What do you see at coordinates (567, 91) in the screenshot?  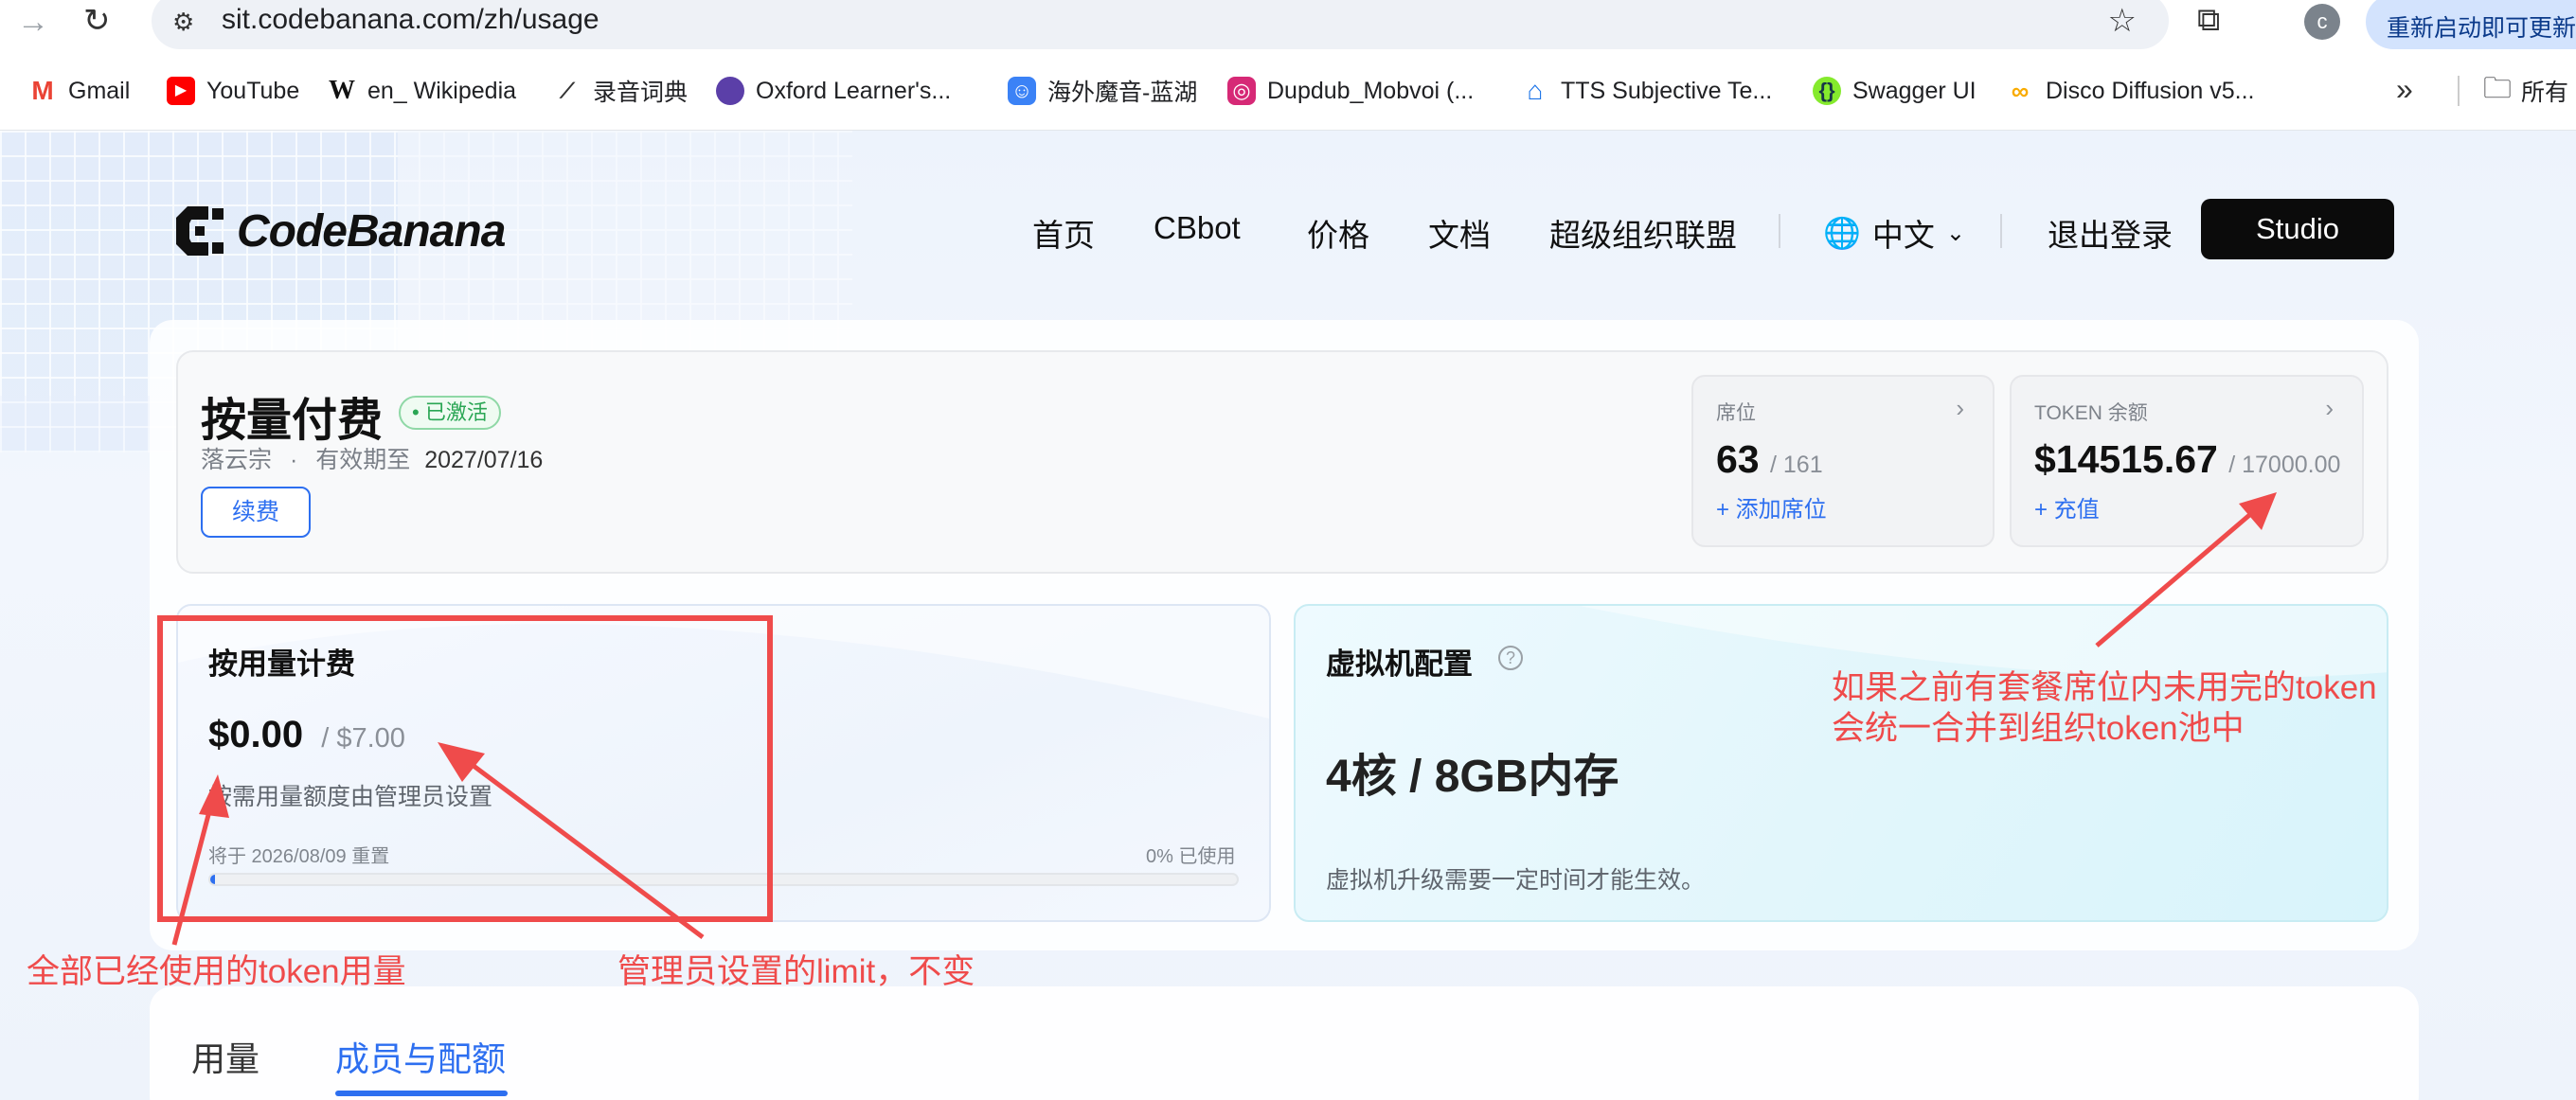 I see `kangaroo-icon: ⟋` at bounding box center [567, 91].